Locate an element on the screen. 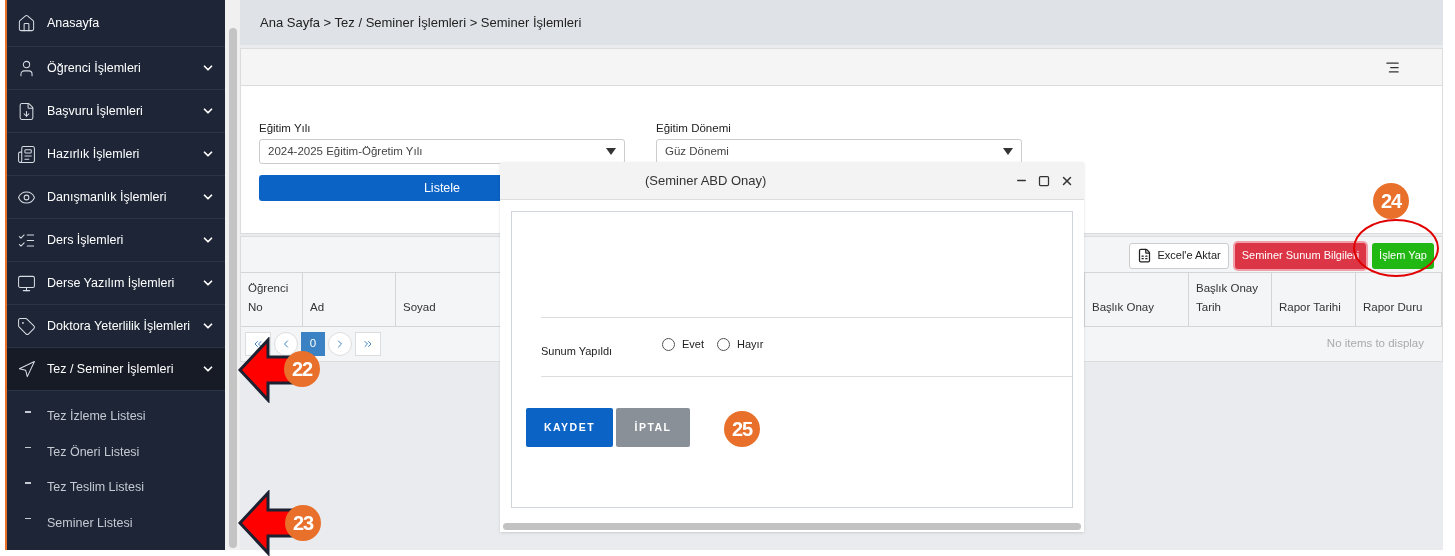 The height and width of the screenshot is (556, 1455). submenu-item: Tez İzleme Listesi is located at coordinates (116, 417).